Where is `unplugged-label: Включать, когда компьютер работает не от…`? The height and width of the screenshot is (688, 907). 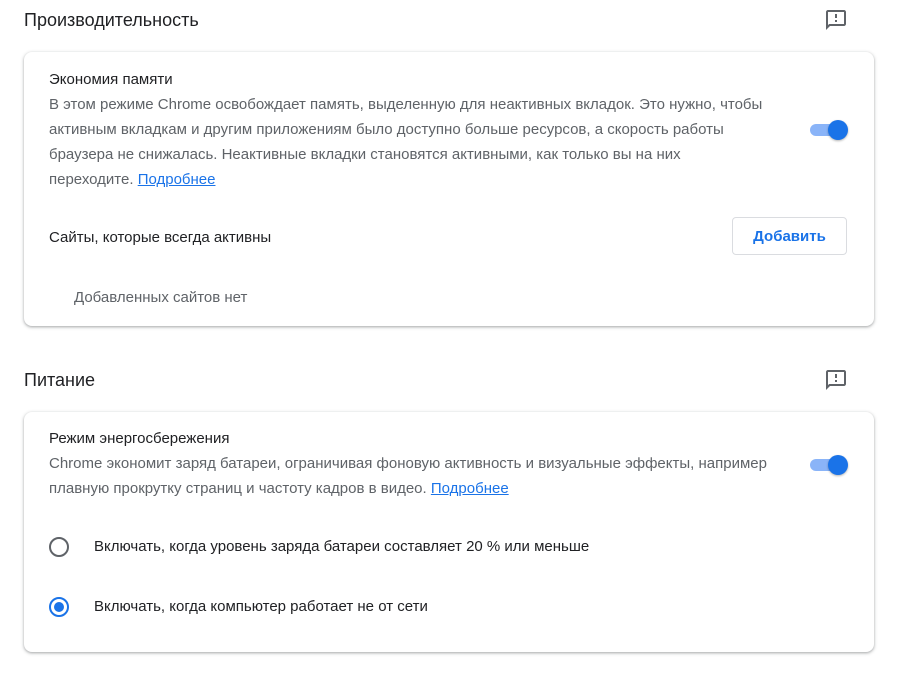
unplugged-label: Включать, когда компьютер работает не от… is located at coordinates (261, 606).